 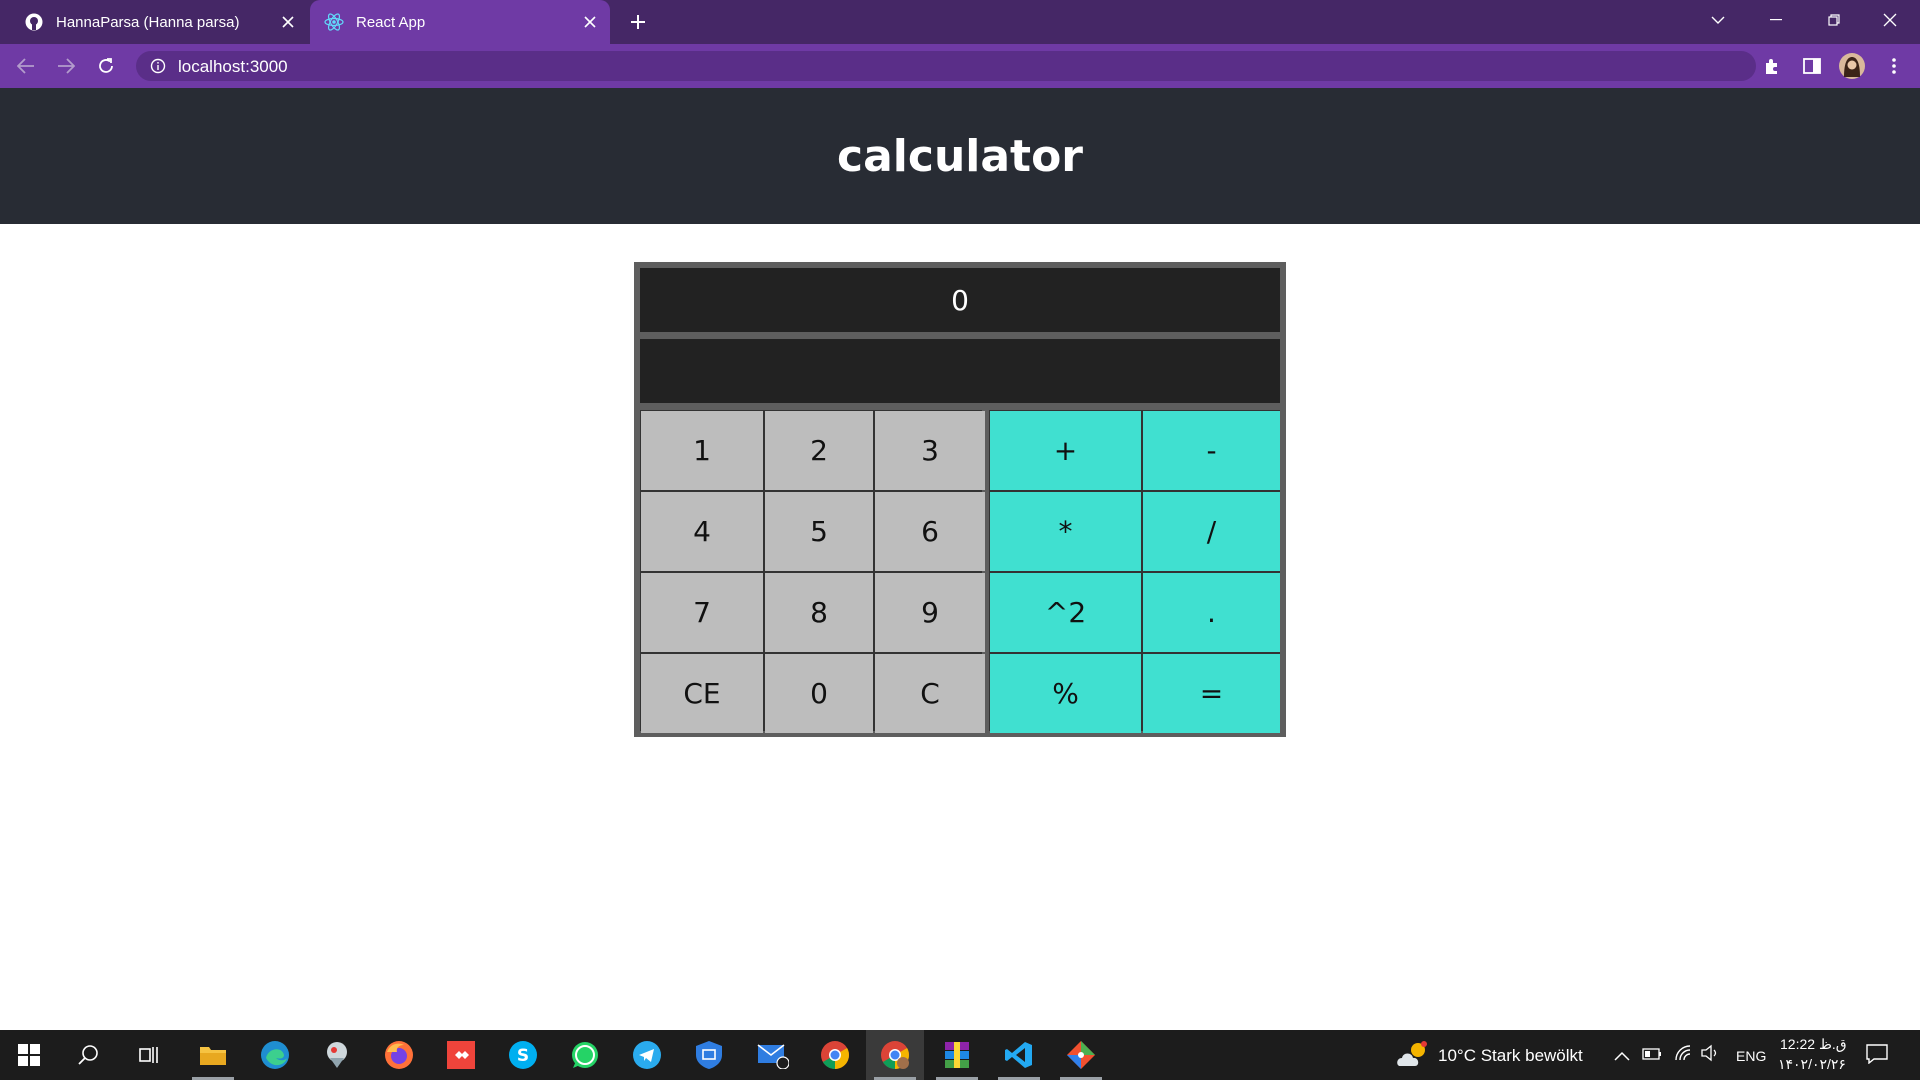 What do you see at coordinates (1751, 1056) in the screenshot?
I see `language-indicator: ENG` at bounding box center [1751, 1056].